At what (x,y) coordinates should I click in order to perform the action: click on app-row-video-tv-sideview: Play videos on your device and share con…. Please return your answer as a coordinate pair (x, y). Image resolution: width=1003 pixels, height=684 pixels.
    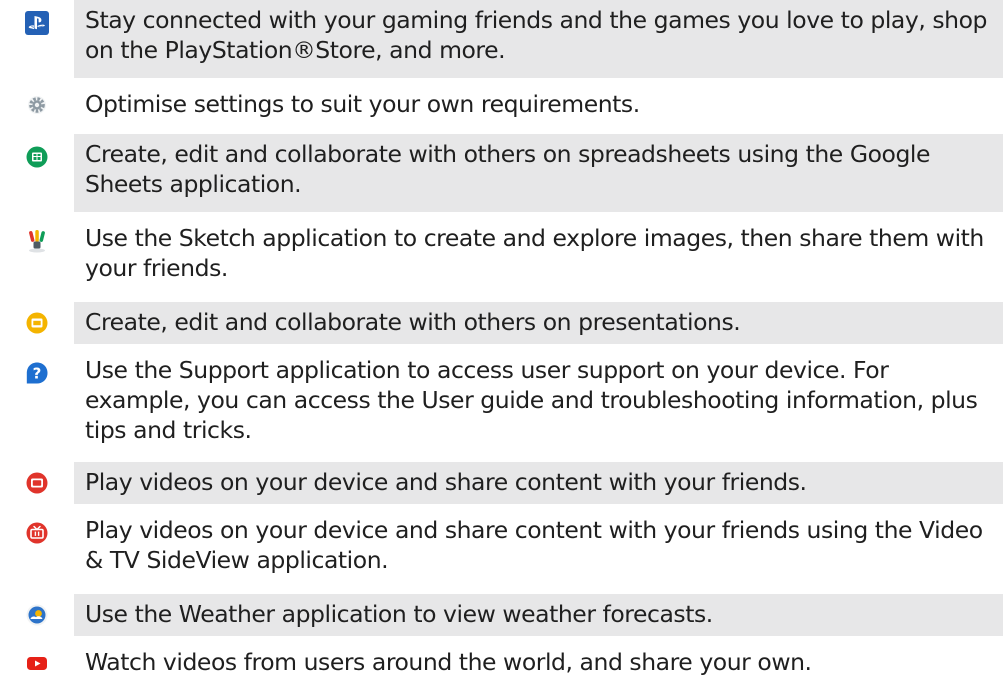
    Looking at the image, I should click on (501, 549).